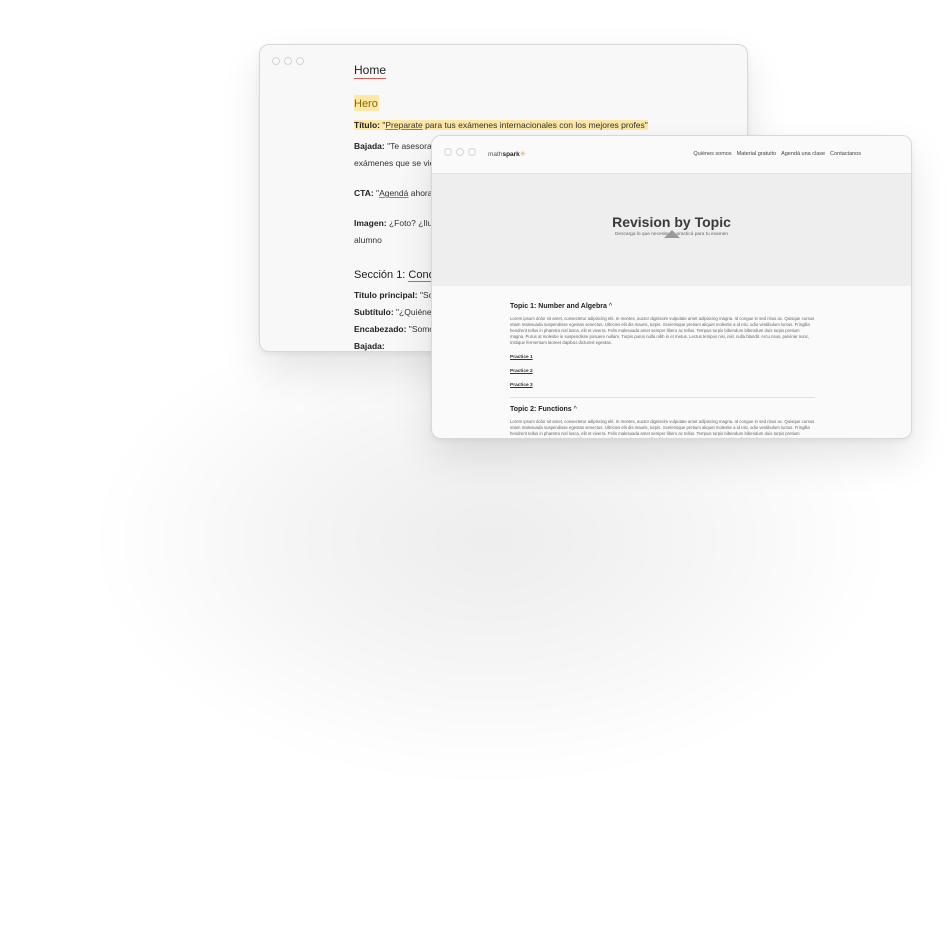  Describe the element at coordinates (558, 306) in the screenshot. I see `topic-1-title: Topic 1: Number and Algebra` at that location.